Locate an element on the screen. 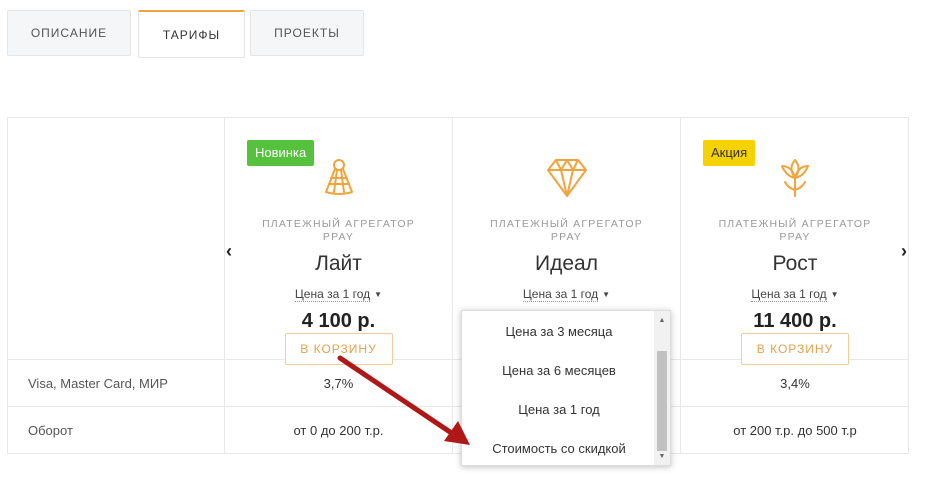 The width and height of the screenshot is (948, 487). dropdown-option: Цена за 1 год is located at coordinates (559, 409).